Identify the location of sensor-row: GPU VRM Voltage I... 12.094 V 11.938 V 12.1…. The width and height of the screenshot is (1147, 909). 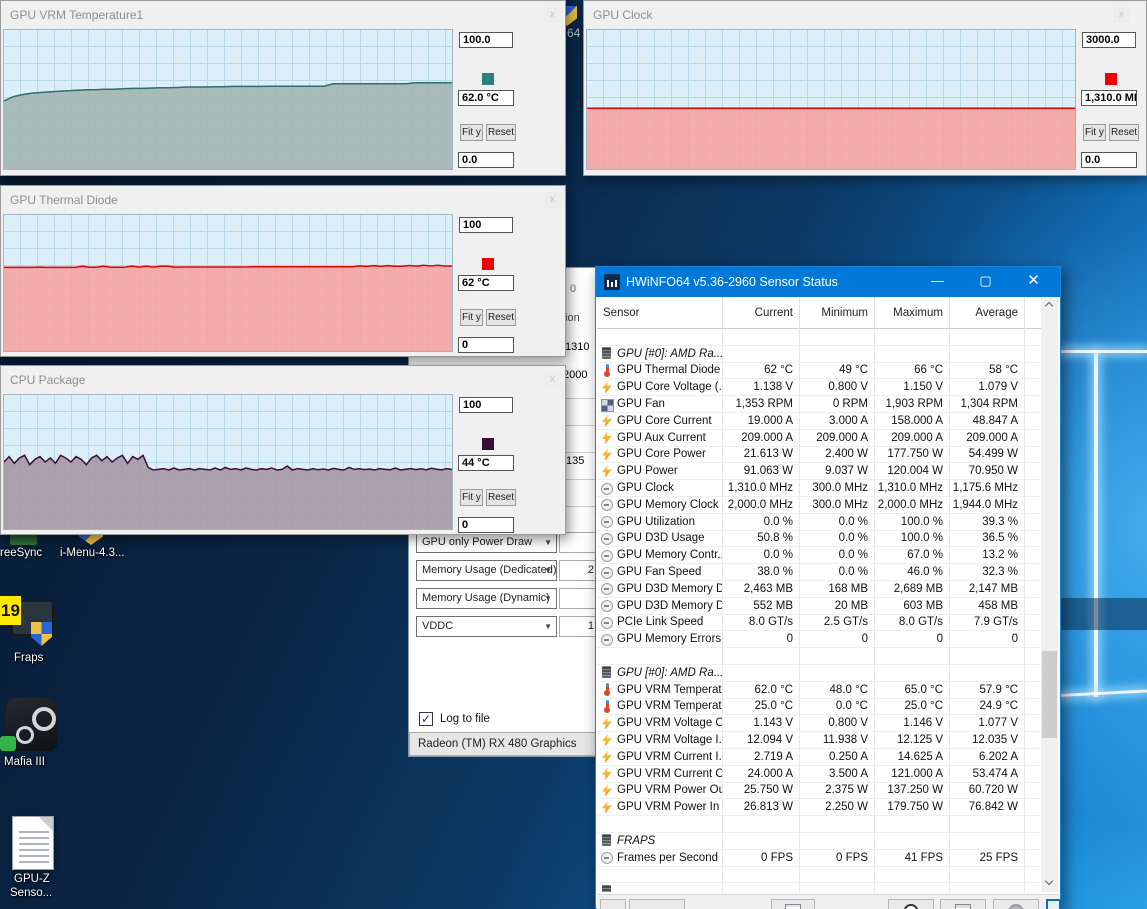
(819, 740).